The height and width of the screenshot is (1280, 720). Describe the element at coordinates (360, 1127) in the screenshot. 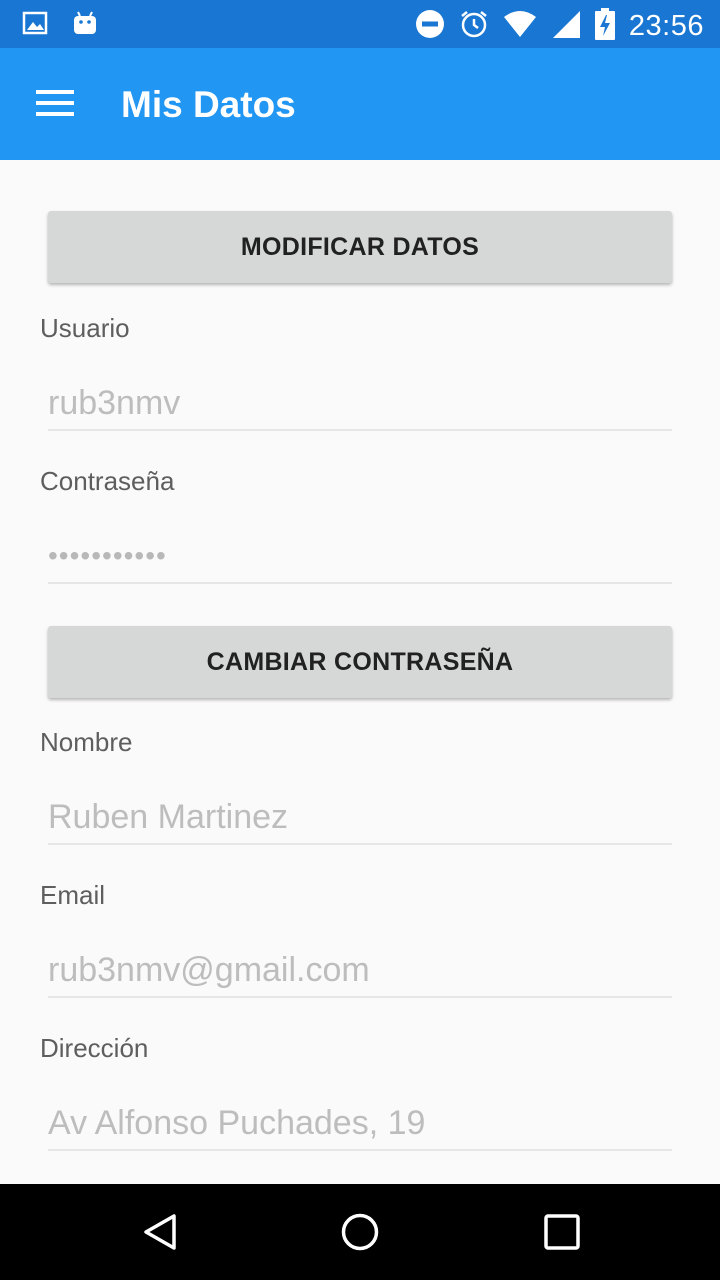

I see `direccion-field: Av Alfonso Puchades, 19` at that location.